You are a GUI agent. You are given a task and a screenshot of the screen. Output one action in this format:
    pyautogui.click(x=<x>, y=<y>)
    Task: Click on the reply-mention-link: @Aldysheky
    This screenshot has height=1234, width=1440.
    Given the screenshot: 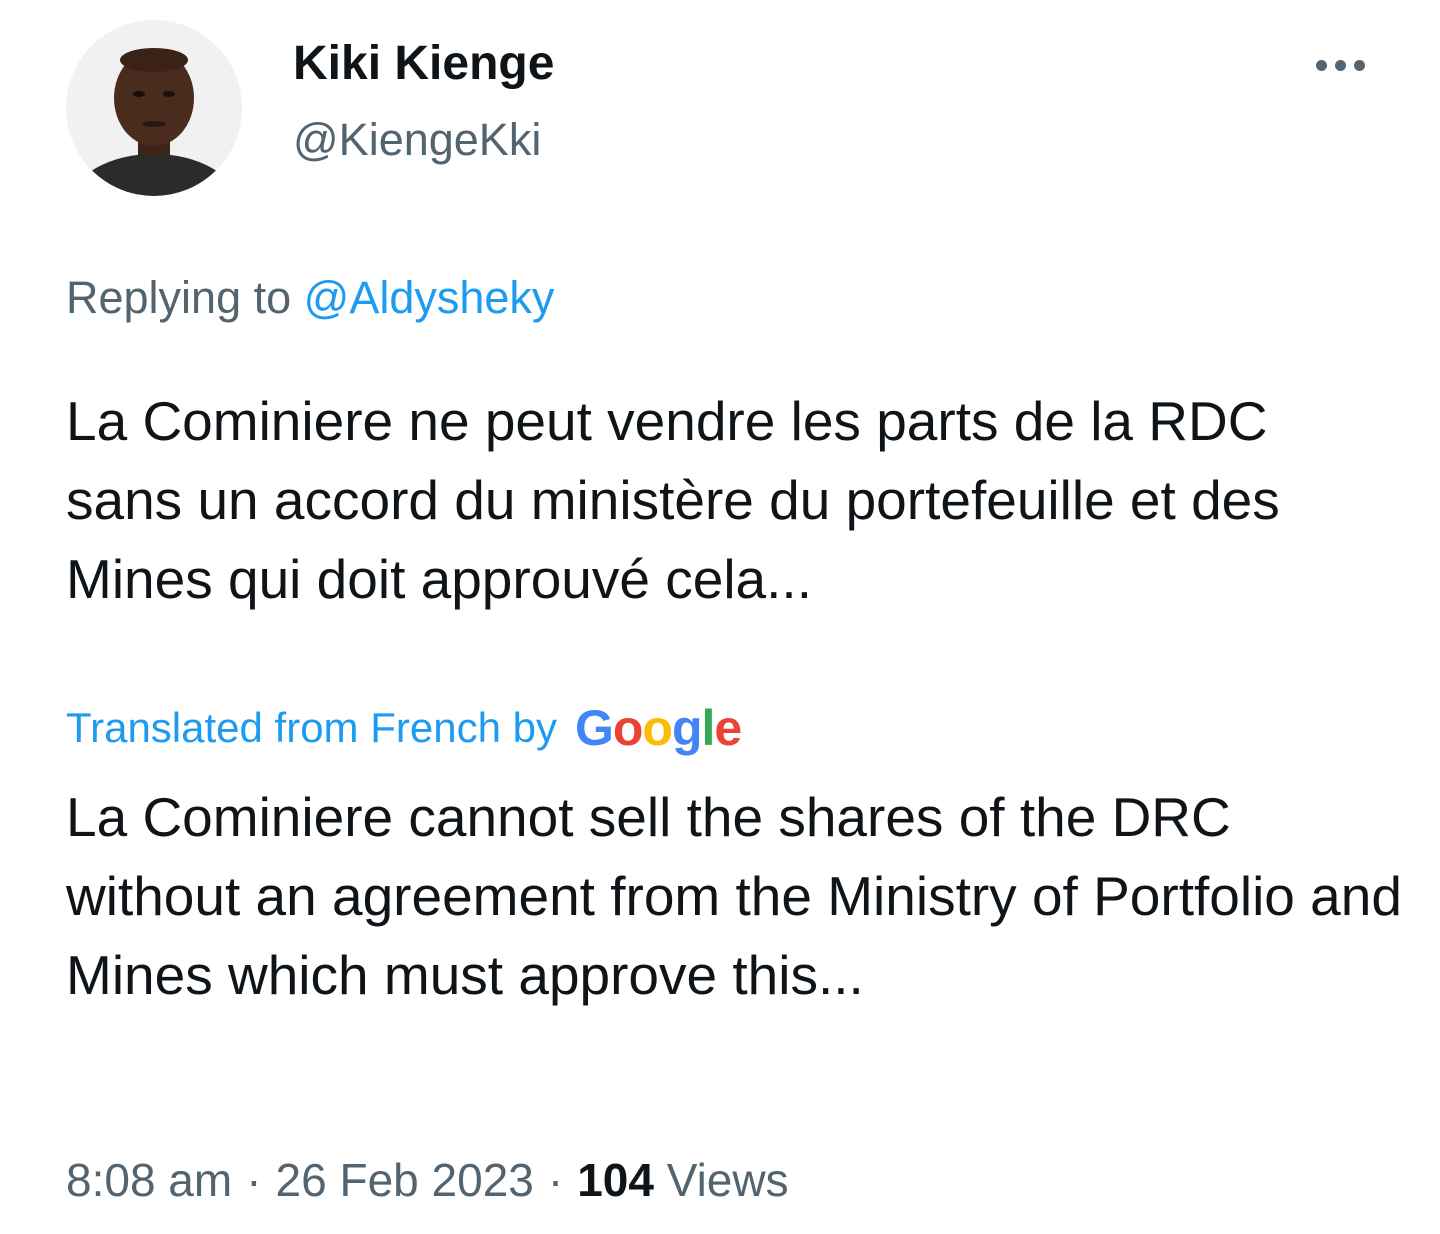 What is the action you would take?
    pyautogui.click(x=429, y=297)
    